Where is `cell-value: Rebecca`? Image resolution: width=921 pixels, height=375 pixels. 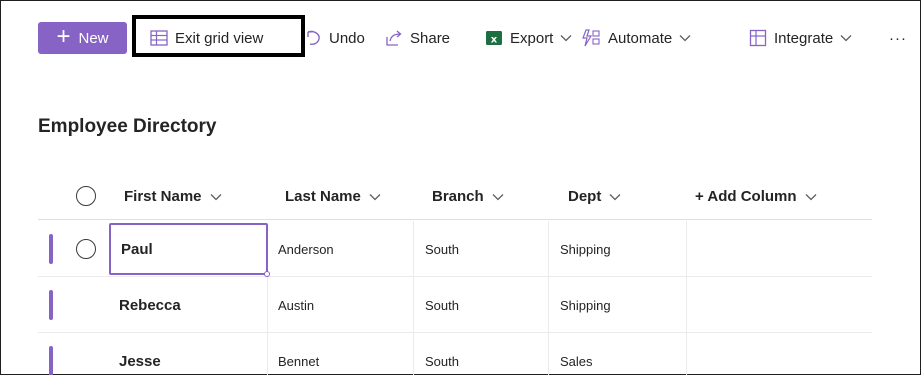 cell-value: Rebecca is located at coordinates (150, 305).